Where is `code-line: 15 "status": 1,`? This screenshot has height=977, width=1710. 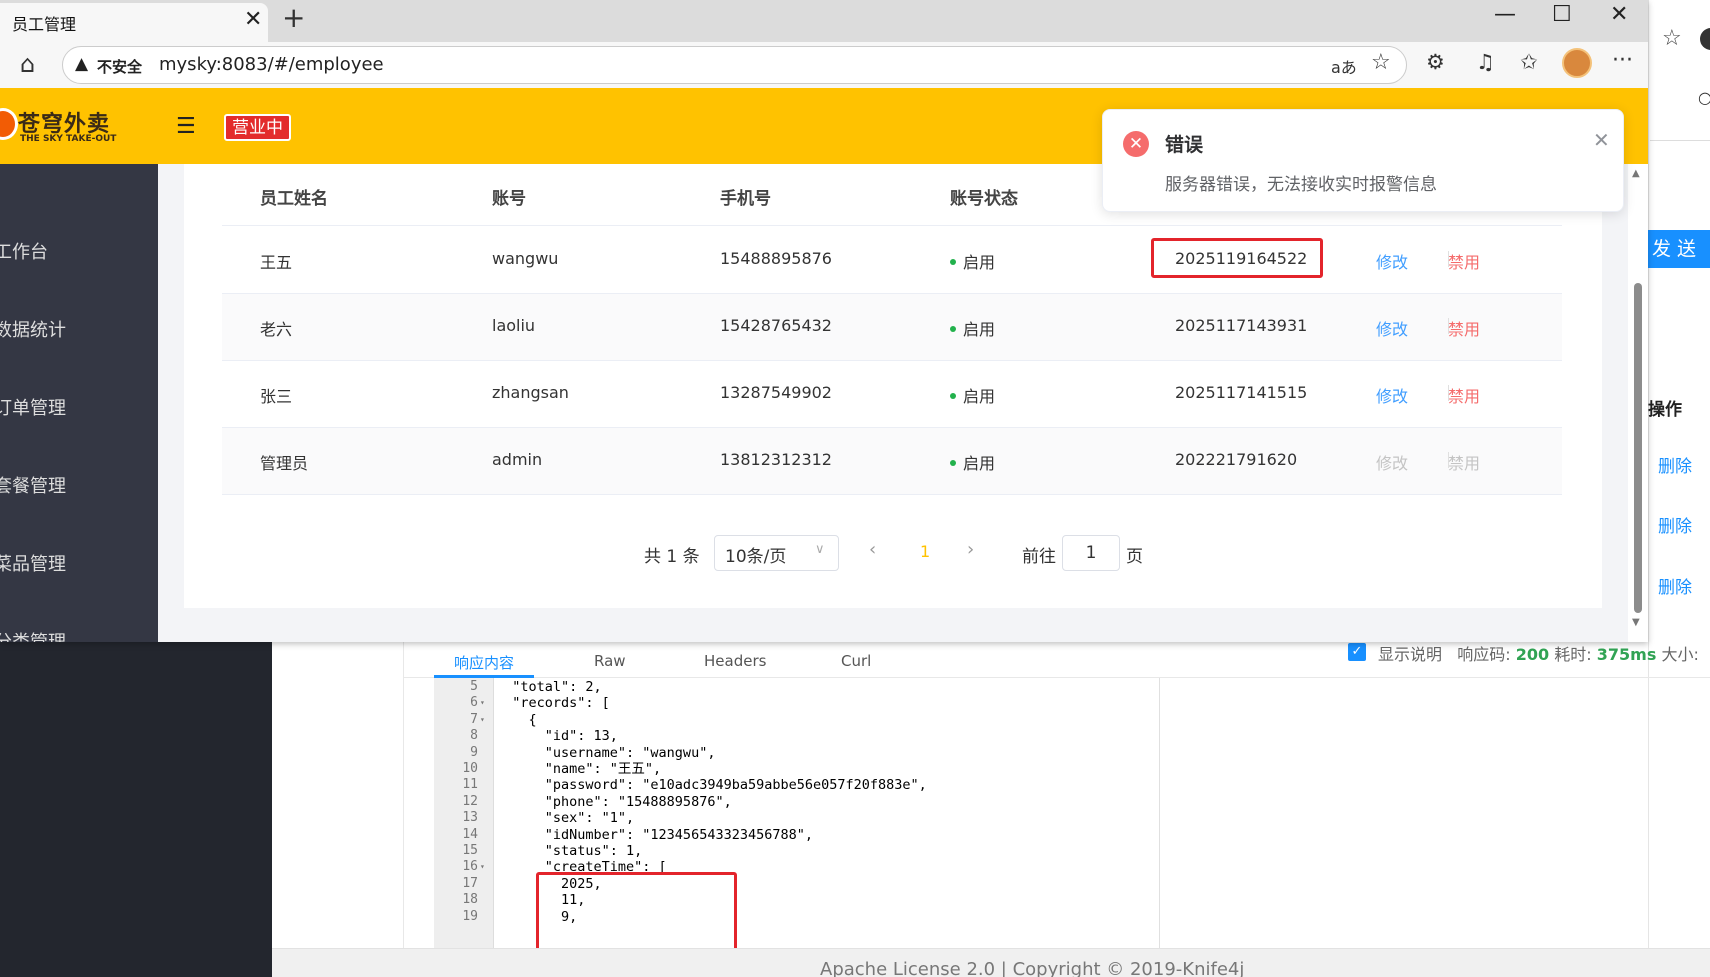
code-line: 15 "status": 1, is located at coordinates (796, 851).